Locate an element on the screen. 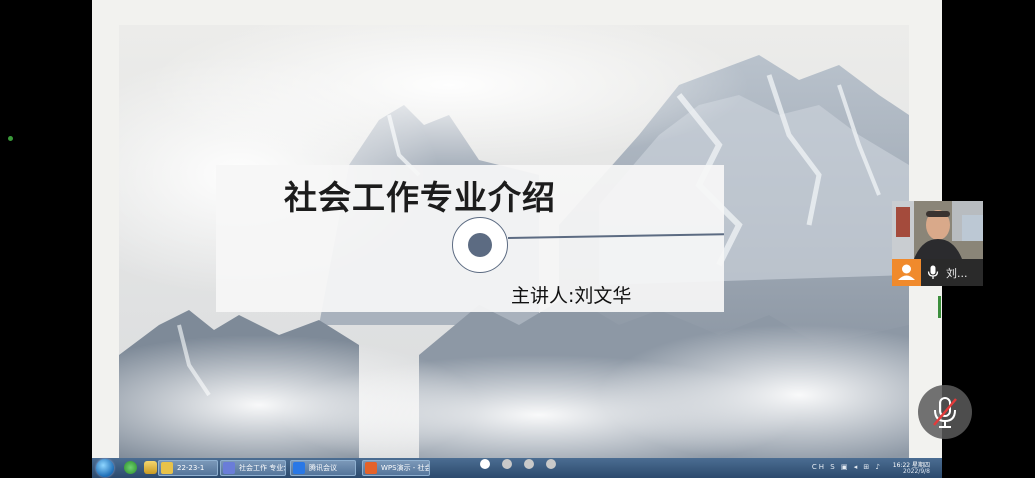 The width and height of the screenshot is (1035, 478). clock-date: 2022/9/8 is located at coordinates (916, 471).